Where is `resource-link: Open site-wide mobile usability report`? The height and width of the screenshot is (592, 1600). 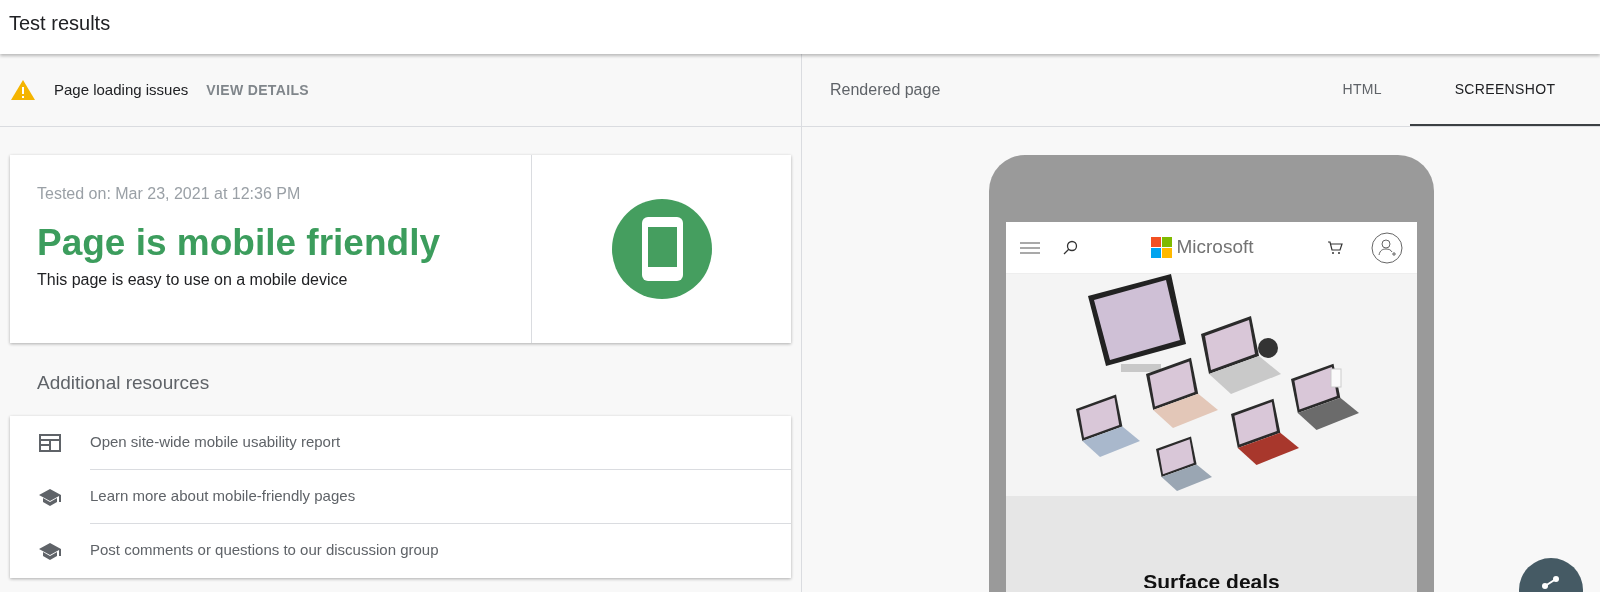 resource-link: Open site-wide mobile usability report is located at coordinates (440, 442).